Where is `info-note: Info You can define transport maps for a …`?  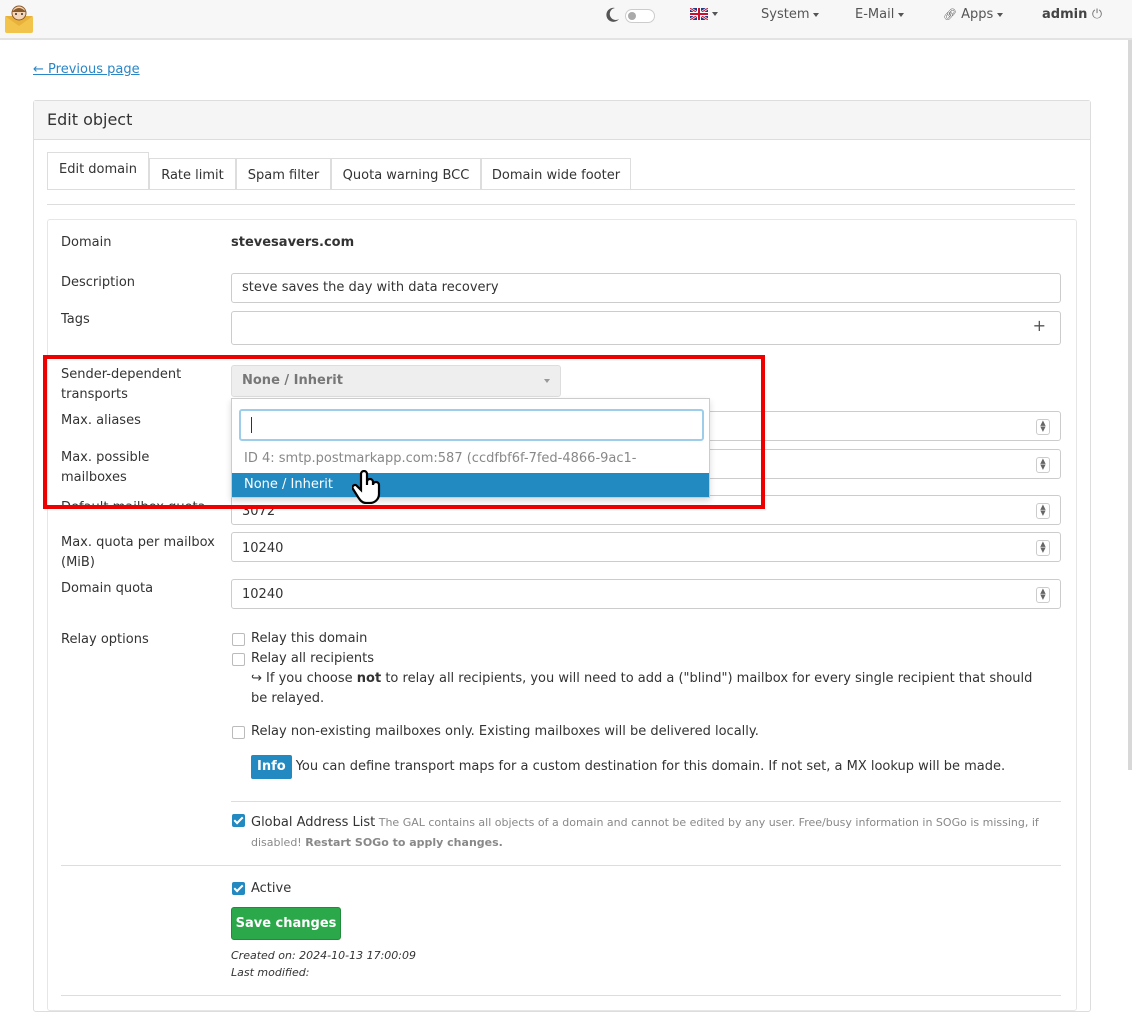 info-note: Info You can define transport maps for a … is located at coordinates (646, 767).